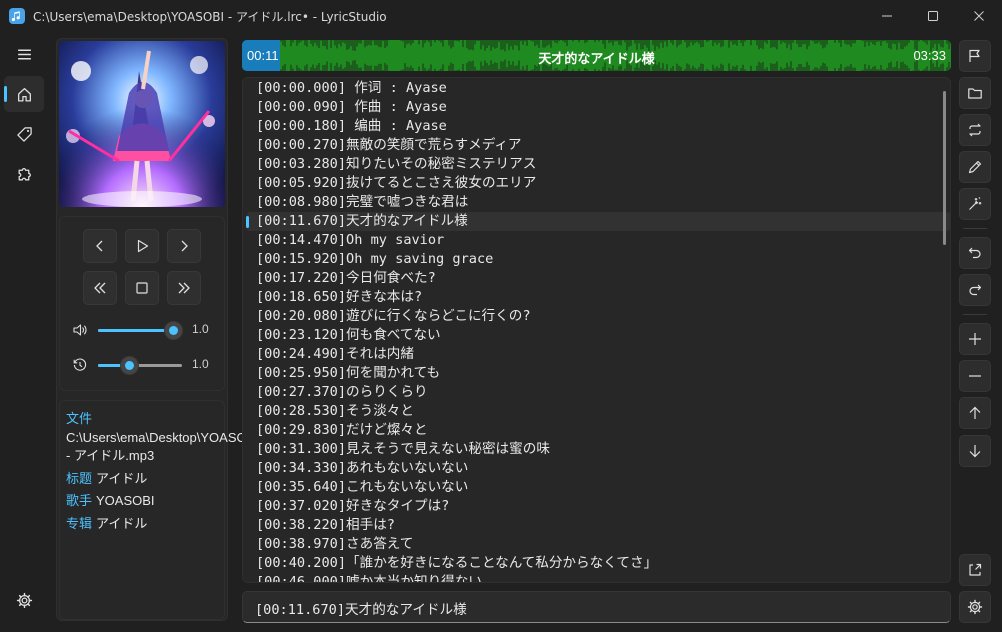 This screenshot has height=632, width=1002. What do you see at coordinates (342, 392) in the screenshot?
I see `lyric-line: [00:27.370]のらりくらり` at bounding box center [342, 392].